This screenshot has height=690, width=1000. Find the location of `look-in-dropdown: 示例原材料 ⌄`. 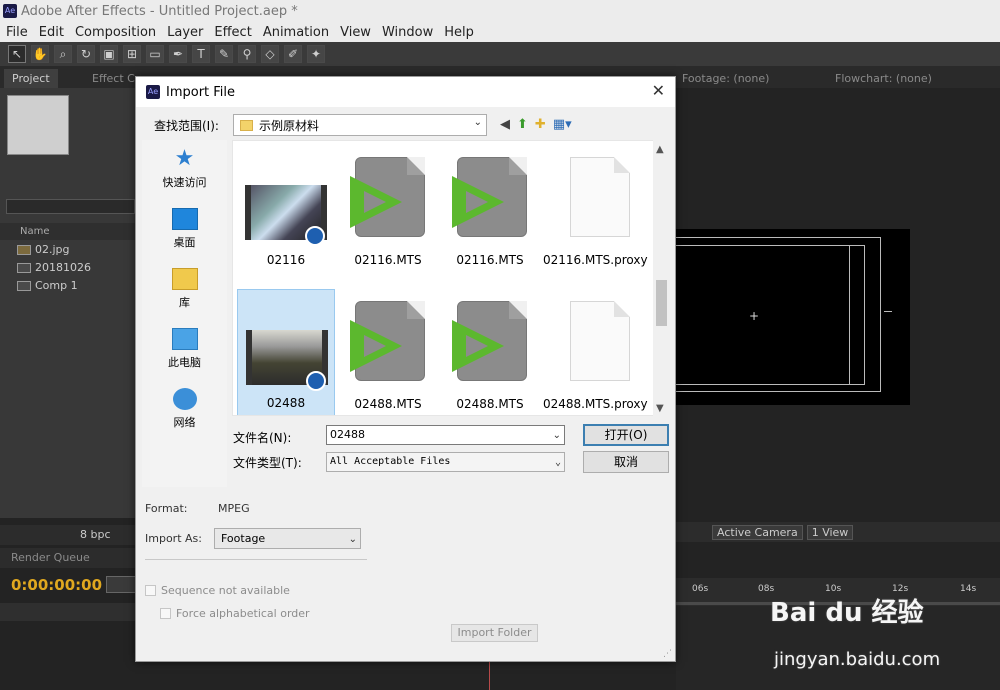

look-in-dropdown: 示例原材料 ⌄ is located at coordinates (360, 125).